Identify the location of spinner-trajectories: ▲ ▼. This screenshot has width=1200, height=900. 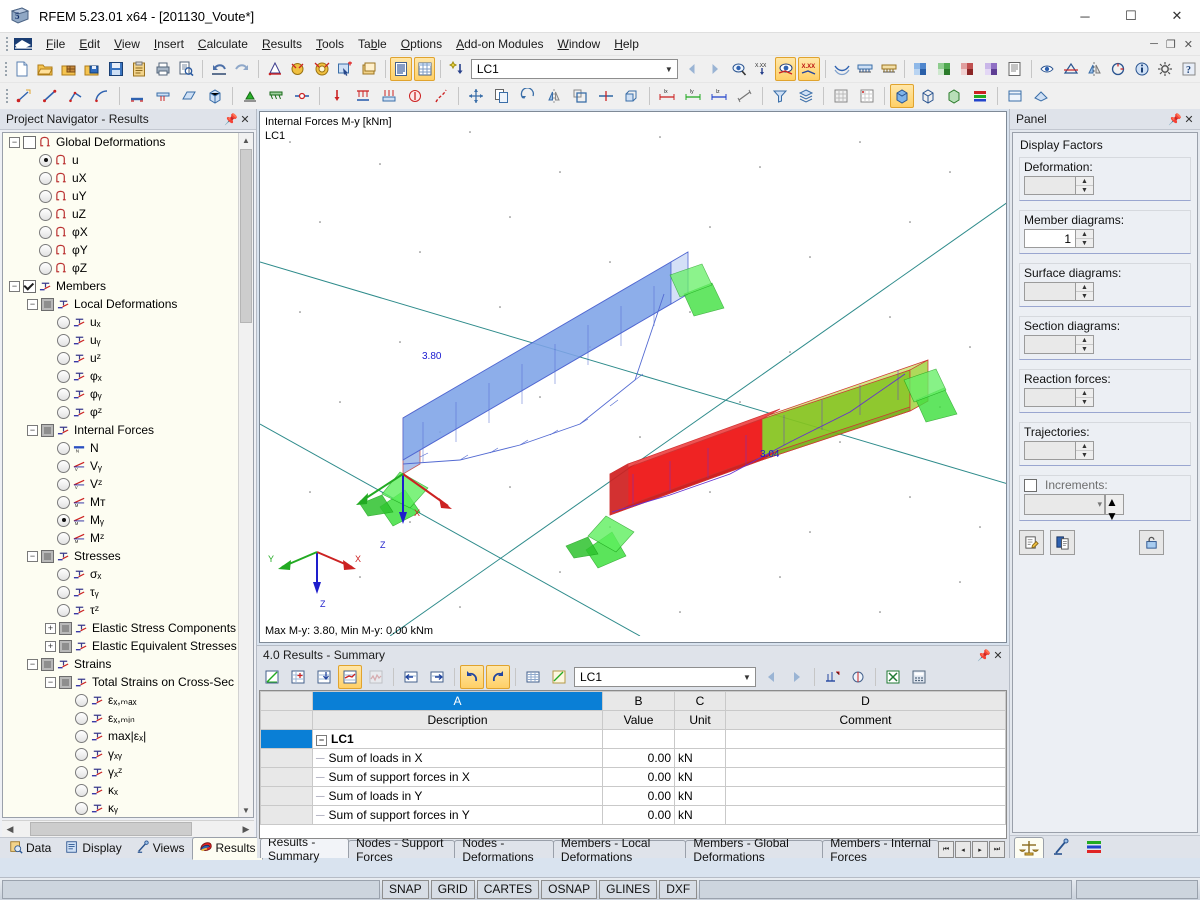
(1059, 450).